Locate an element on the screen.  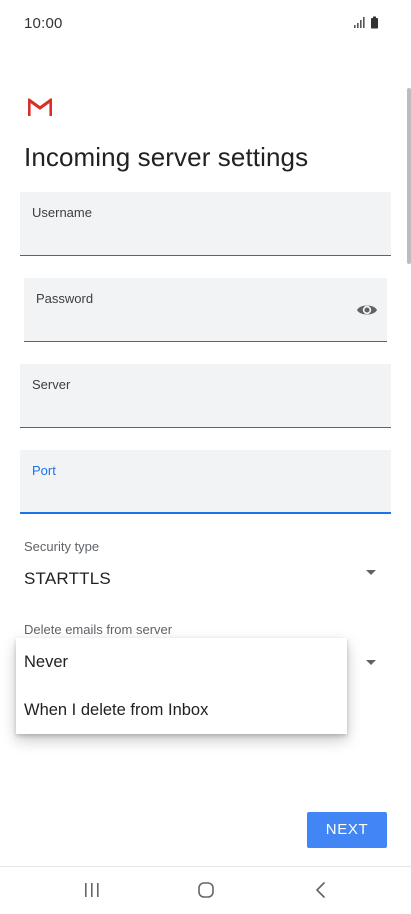
server-field: Server is located at coordinates (205, 396).